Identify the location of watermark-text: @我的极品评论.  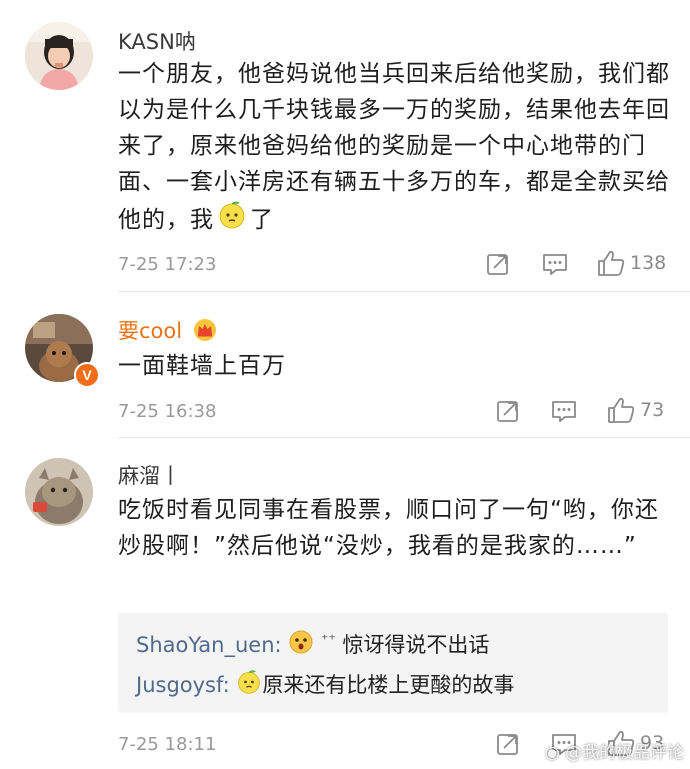
(624, 753).